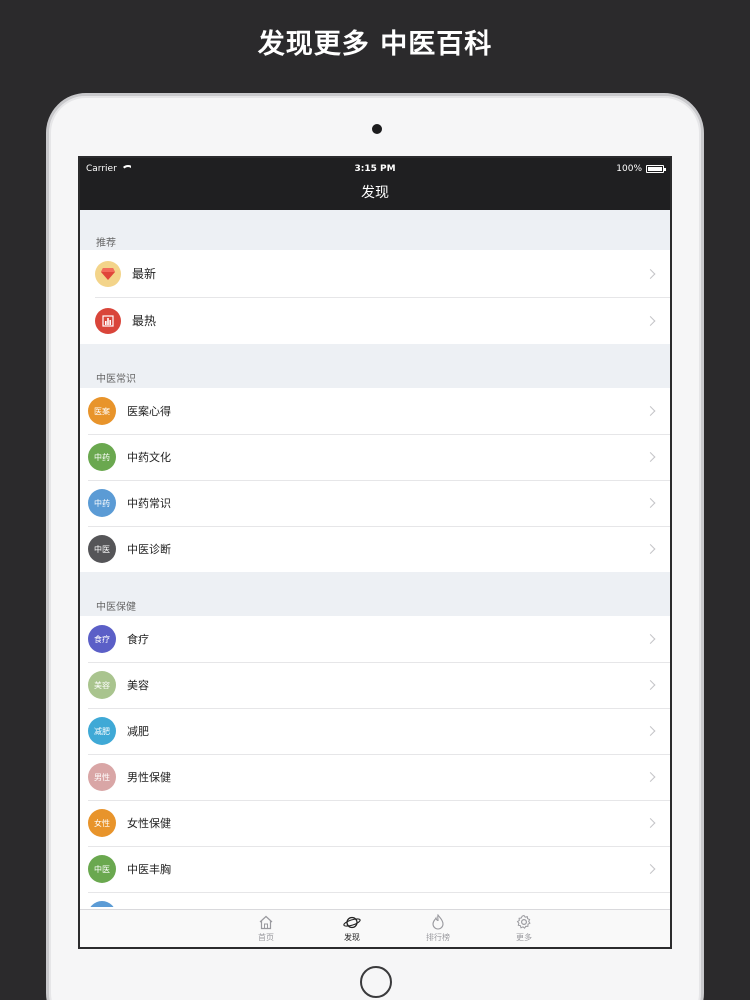 This screenshot has height=1000, width=750. What do you see at coordinates (102, 685) in the screenshot?
I see `category-badge: 美容` at bounding box center [102, 685].